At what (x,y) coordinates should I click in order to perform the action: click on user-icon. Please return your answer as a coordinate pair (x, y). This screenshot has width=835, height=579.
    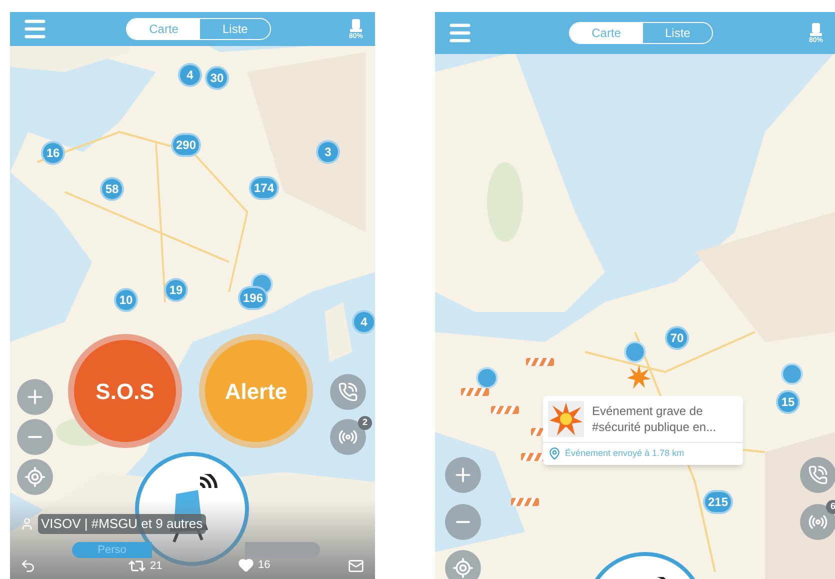
    Looking at the image, I should click on (27, 523).